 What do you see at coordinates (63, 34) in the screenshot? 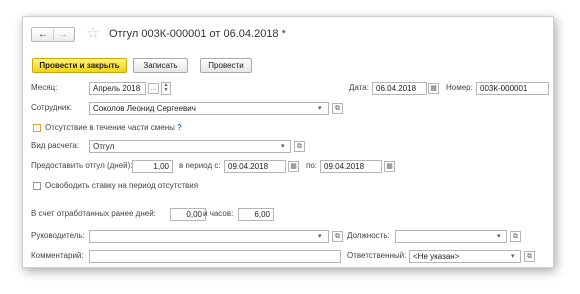
I see `forward-arrow-icon: →` at bounding box center [63, 34].